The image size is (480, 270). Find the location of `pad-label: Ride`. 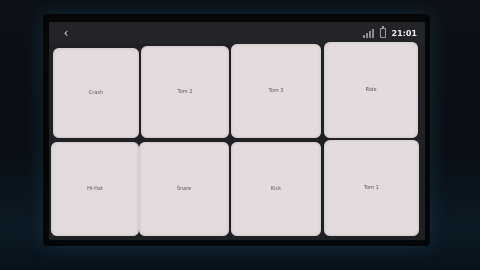

pad-label: Ride is located at coordinates (371, 90).